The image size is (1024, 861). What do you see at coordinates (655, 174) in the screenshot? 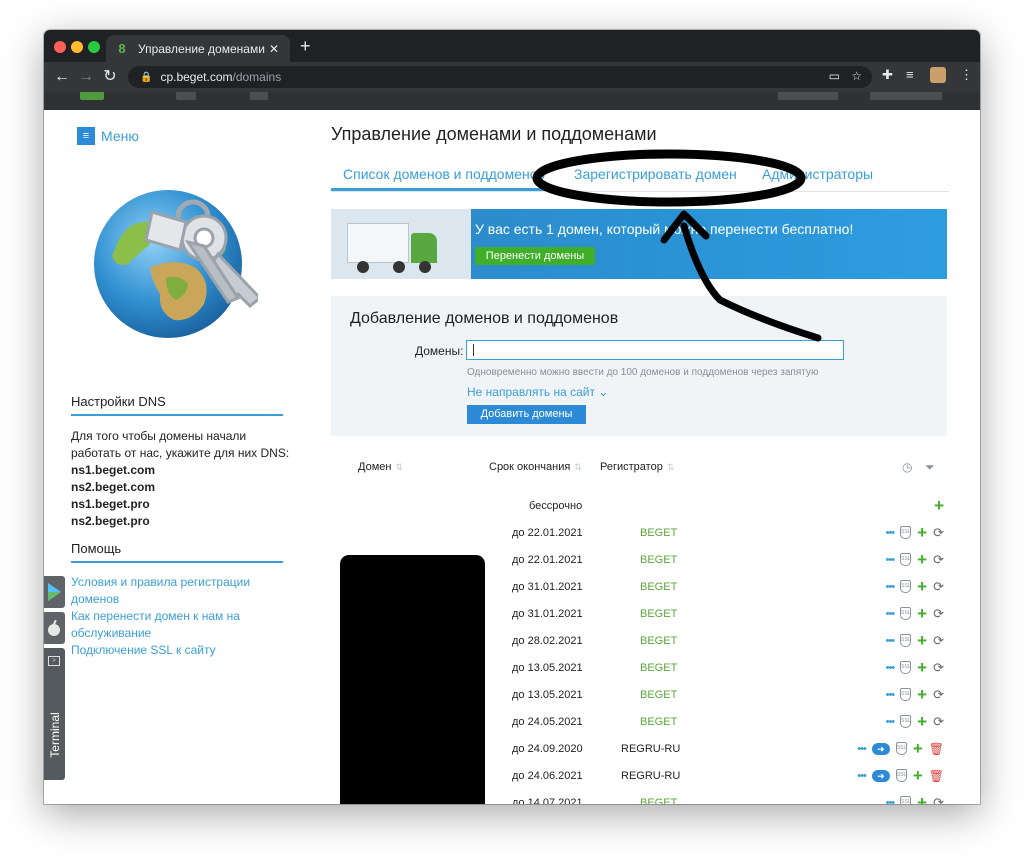
I see `tab-register-domain: Зарегистрировать домен` at bounding box center [655, 174].